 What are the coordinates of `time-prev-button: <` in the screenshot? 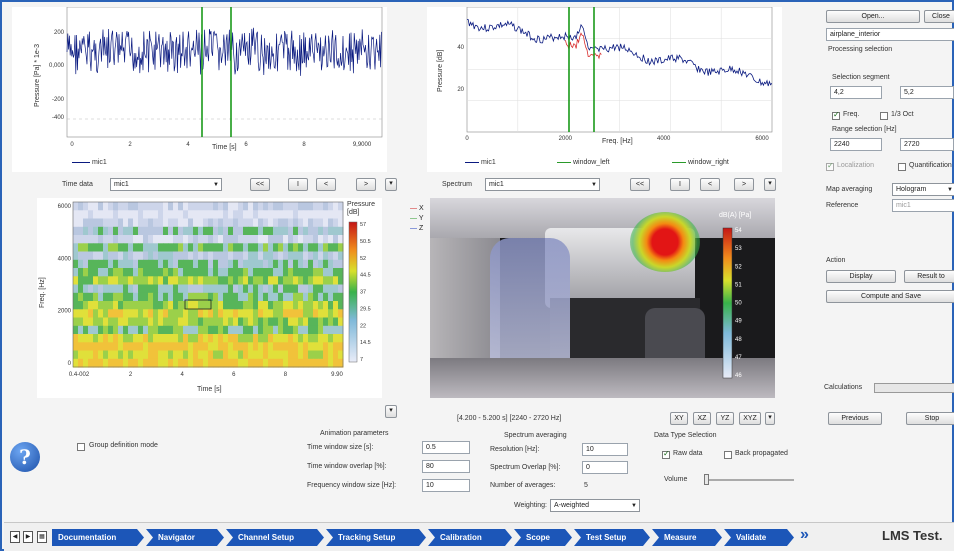 It's located at (326, 184).